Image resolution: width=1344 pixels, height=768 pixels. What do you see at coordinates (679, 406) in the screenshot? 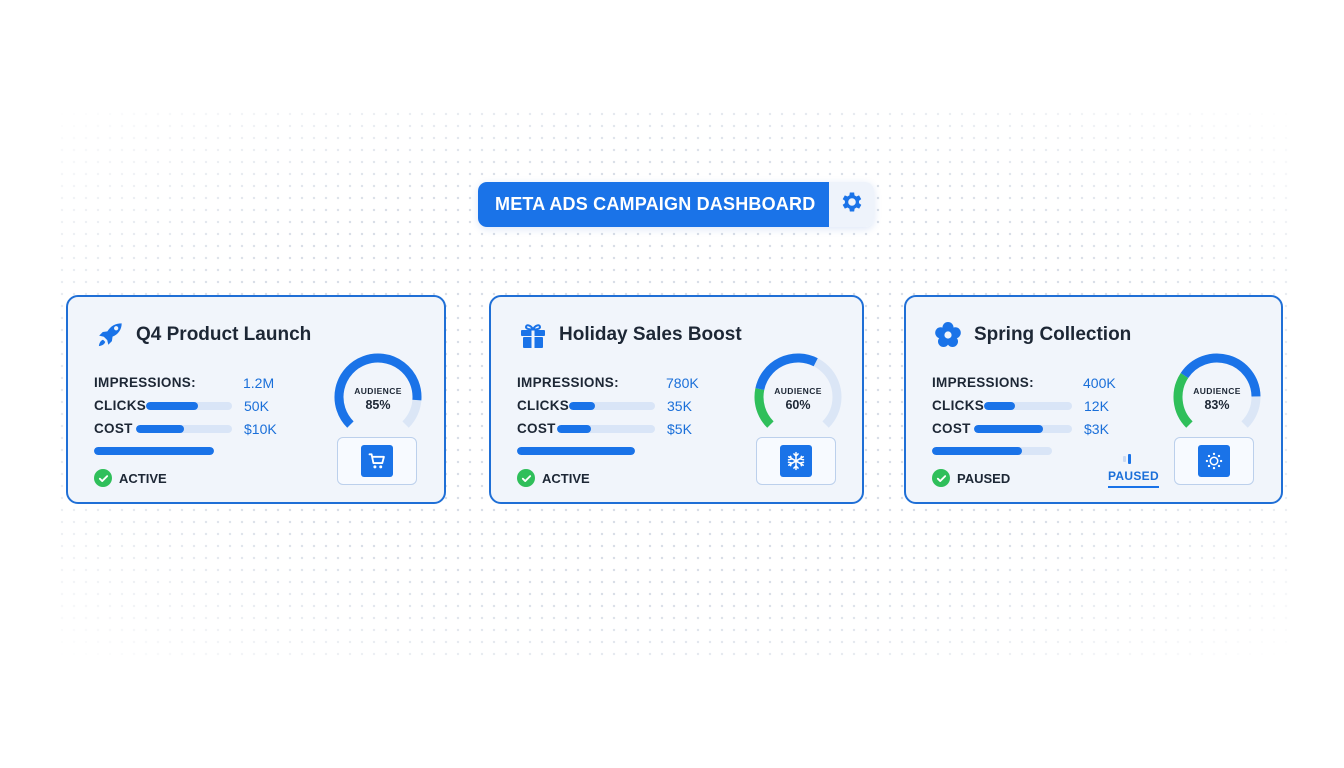
I see `clicks-value: 35K` at bounding box center [679, 406].